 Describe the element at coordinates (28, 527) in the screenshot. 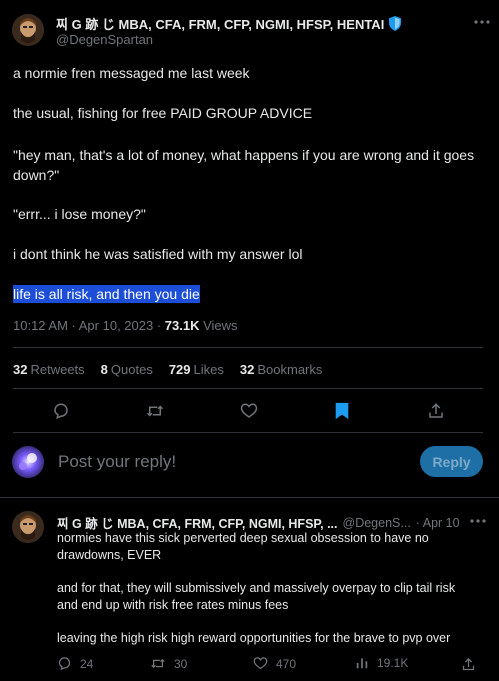

I see `reply-author-avatar` at that location.